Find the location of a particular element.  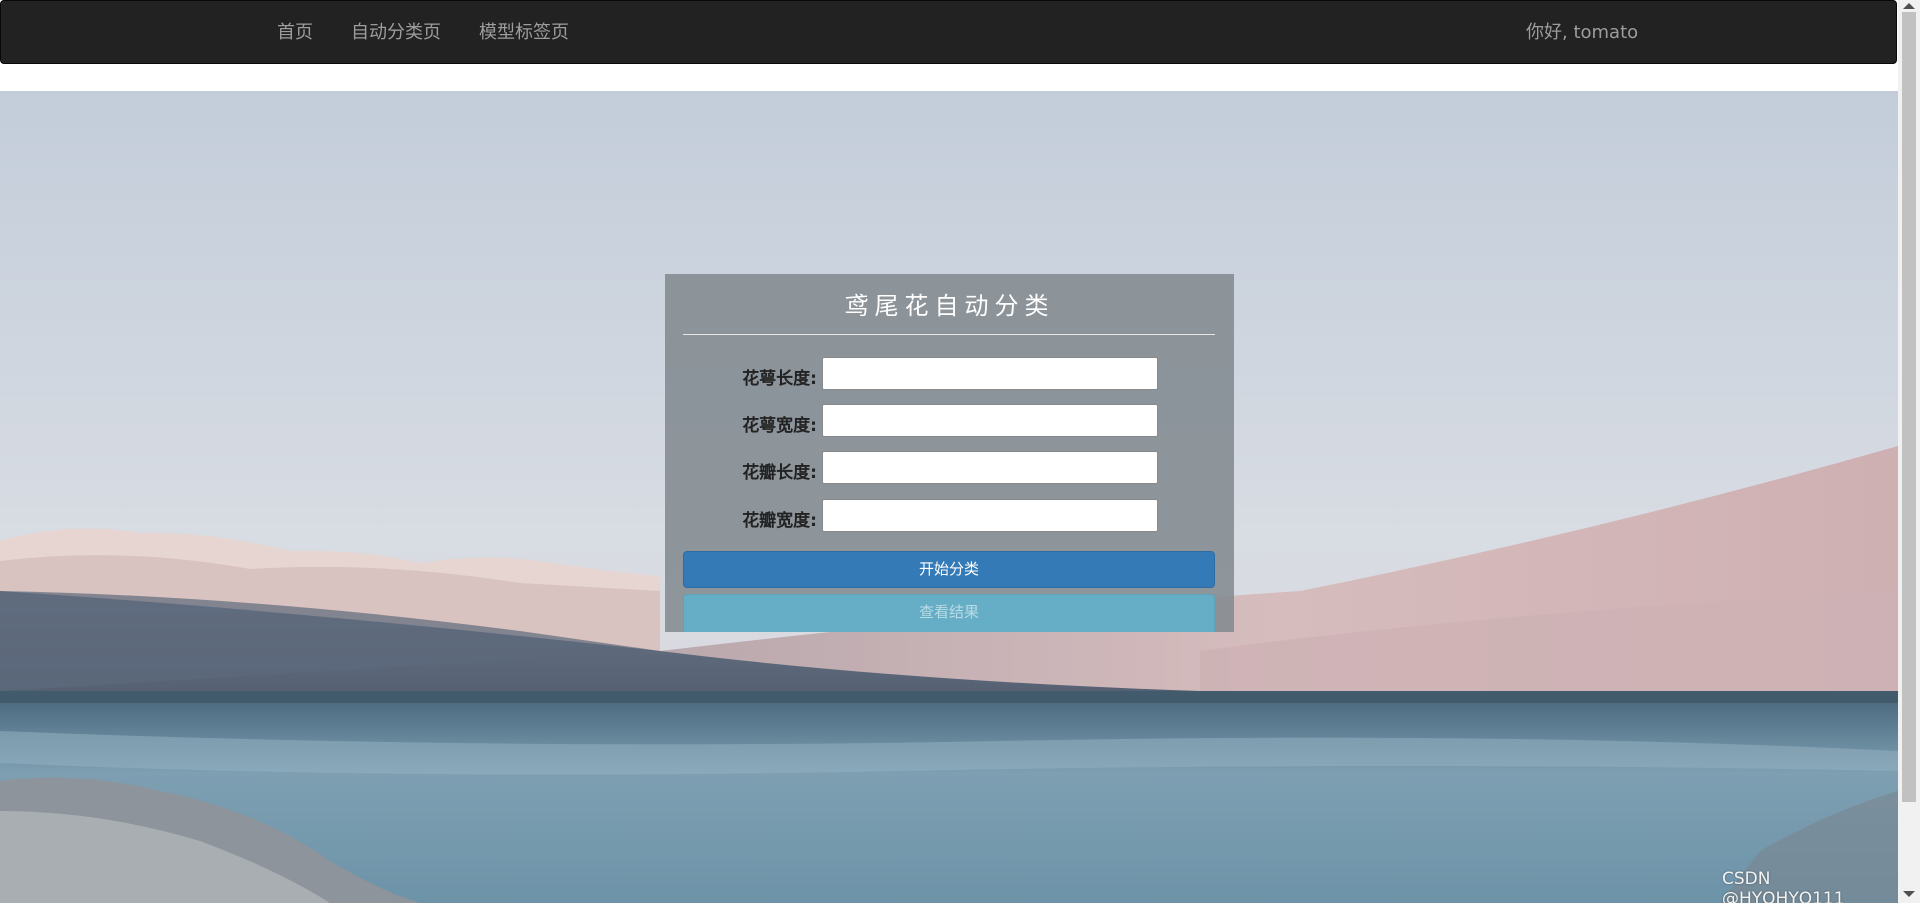

top-navbar: 首页 自动分类页 模型标签页 你好, tomato is located at coordinates (948, 32).